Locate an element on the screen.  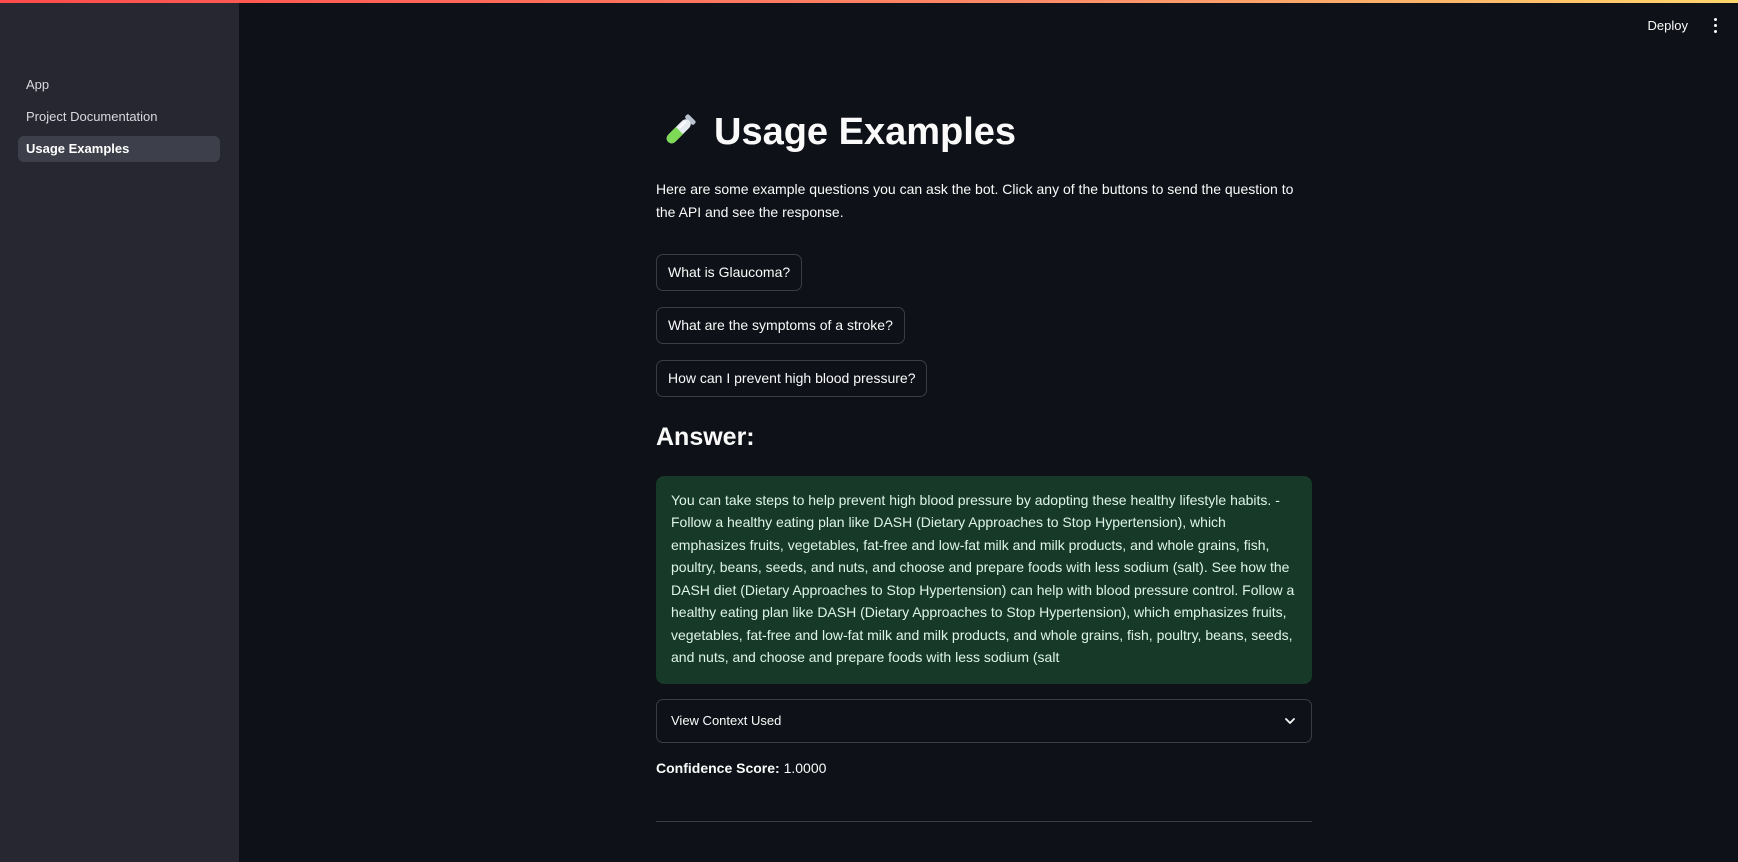
sidebar: App Project Documentation Usage Examples is located at coordinates (119, 431).